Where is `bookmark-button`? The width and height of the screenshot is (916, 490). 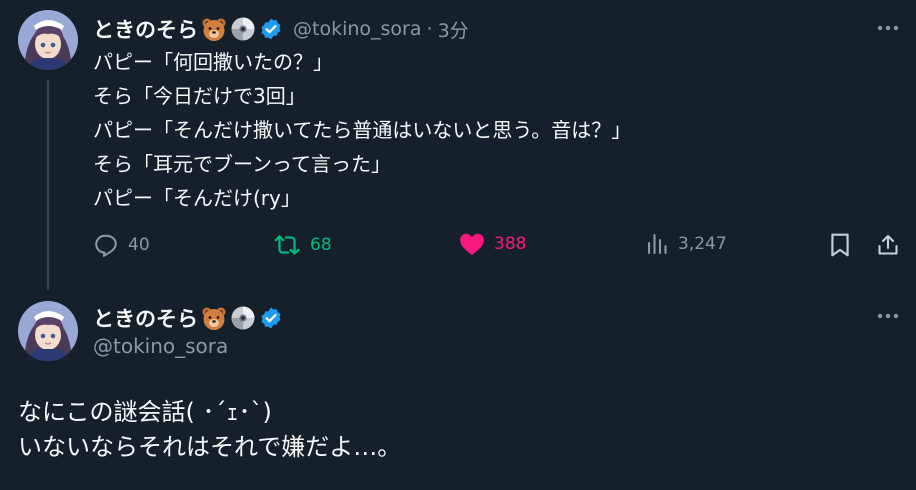
bookmark-button is located at coordinates (844, 245).